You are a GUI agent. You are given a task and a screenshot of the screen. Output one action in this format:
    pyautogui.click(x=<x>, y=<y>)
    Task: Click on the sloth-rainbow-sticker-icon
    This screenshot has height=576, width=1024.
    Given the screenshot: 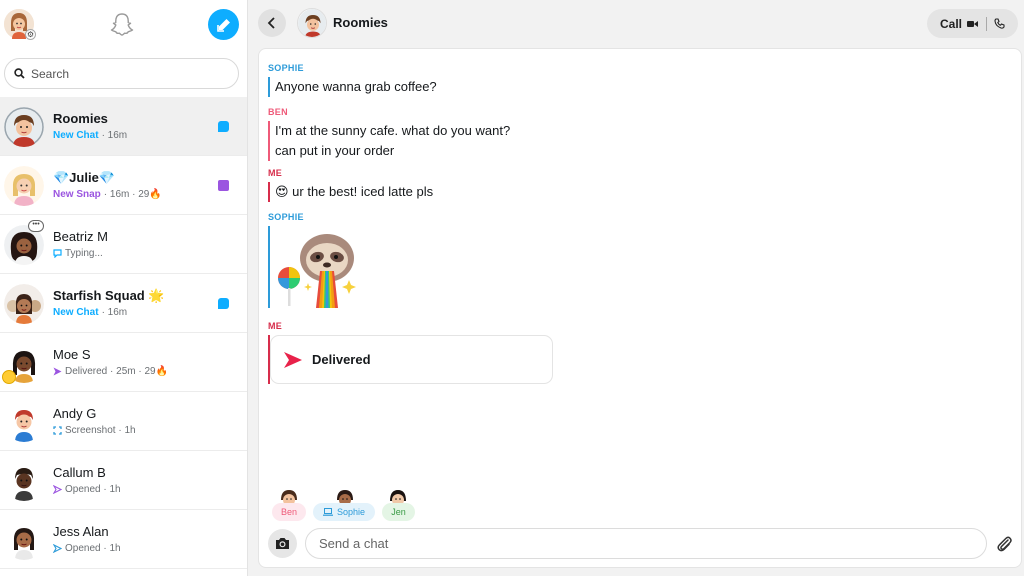 What is the action you would take?
    pyautogui.click(x=317, y=271)
    